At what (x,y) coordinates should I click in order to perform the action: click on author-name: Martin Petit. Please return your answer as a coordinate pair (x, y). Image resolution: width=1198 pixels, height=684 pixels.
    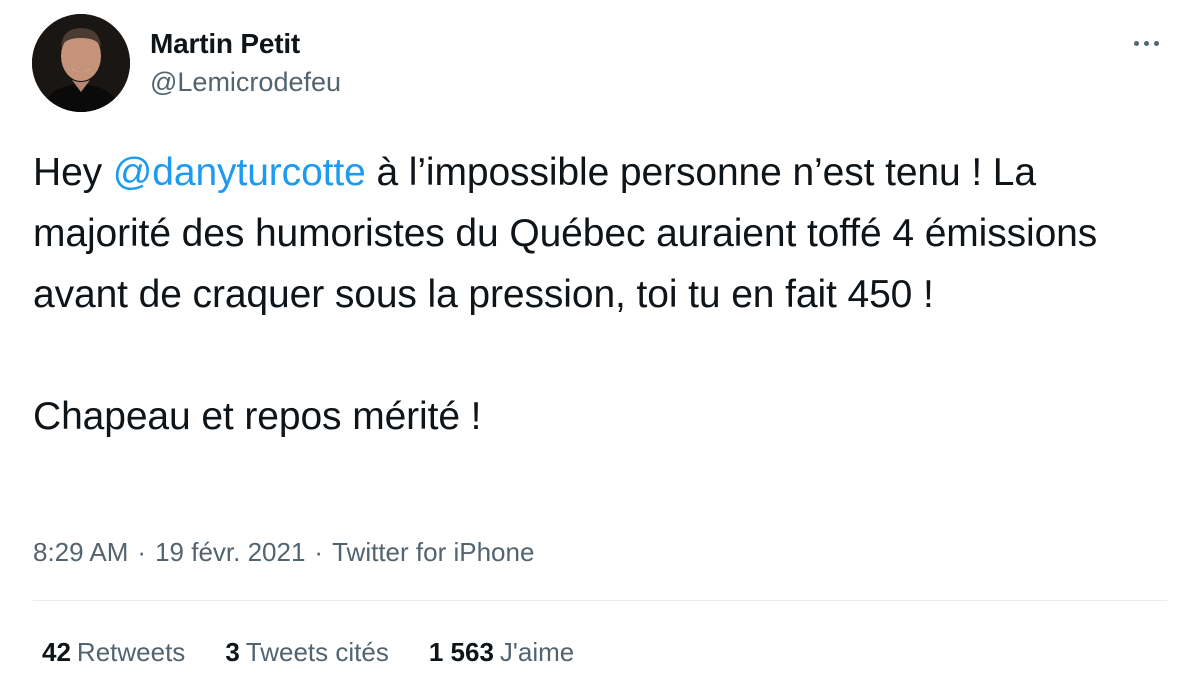
    Looking at the image, I should click on (225, 44).